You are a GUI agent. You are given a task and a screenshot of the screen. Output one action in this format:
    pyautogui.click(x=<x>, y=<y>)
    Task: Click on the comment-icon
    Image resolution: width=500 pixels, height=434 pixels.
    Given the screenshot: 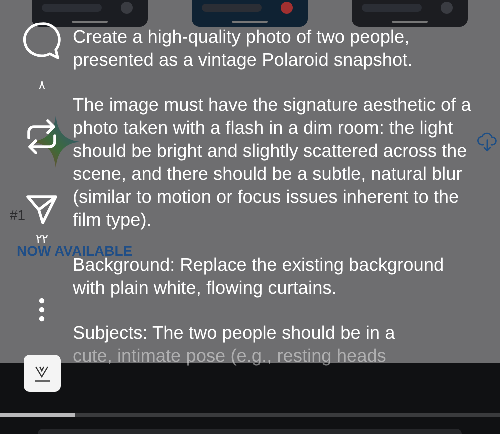 What is the action you would take?
    pyautogui.click(x=42, y=41)
    